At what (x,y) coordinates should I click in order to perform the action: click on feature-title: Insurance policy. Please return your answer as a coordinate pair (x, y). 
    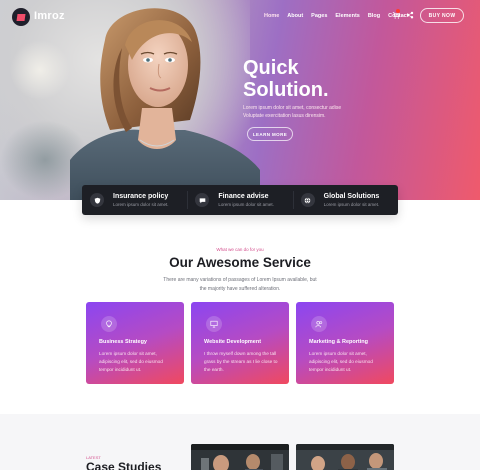
    Looking at the image, I should click on (141, 196).